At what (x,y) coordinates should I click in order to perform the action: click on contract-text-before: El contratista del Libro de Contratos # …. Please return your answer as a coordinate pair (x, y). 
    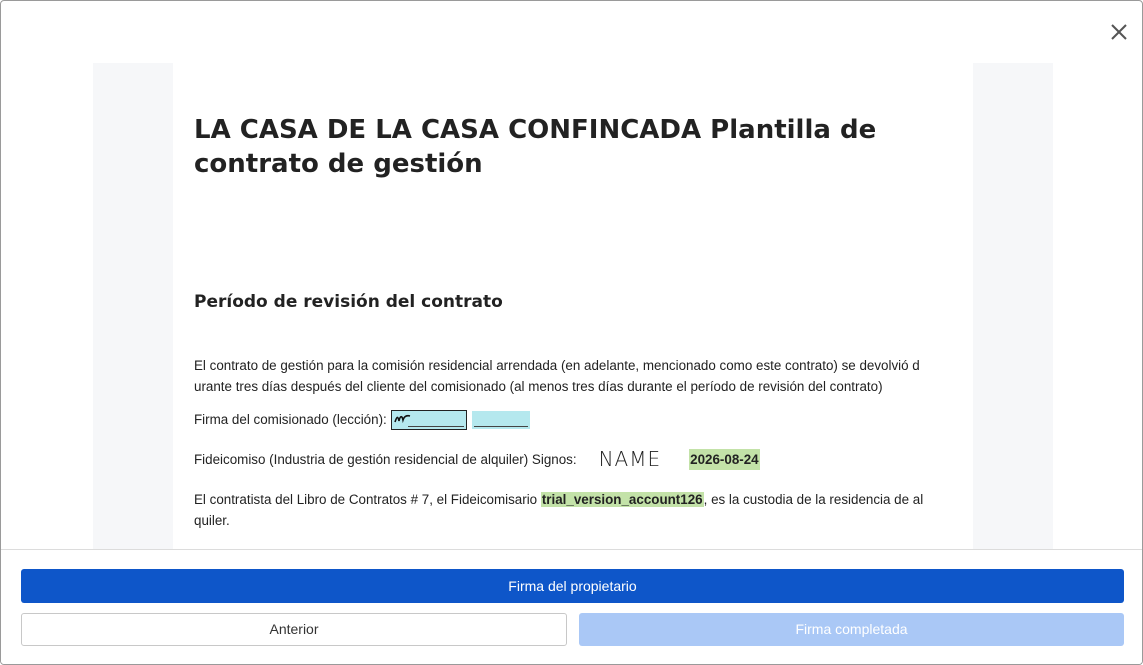
    Looking at the image, I should click on (367, 499).